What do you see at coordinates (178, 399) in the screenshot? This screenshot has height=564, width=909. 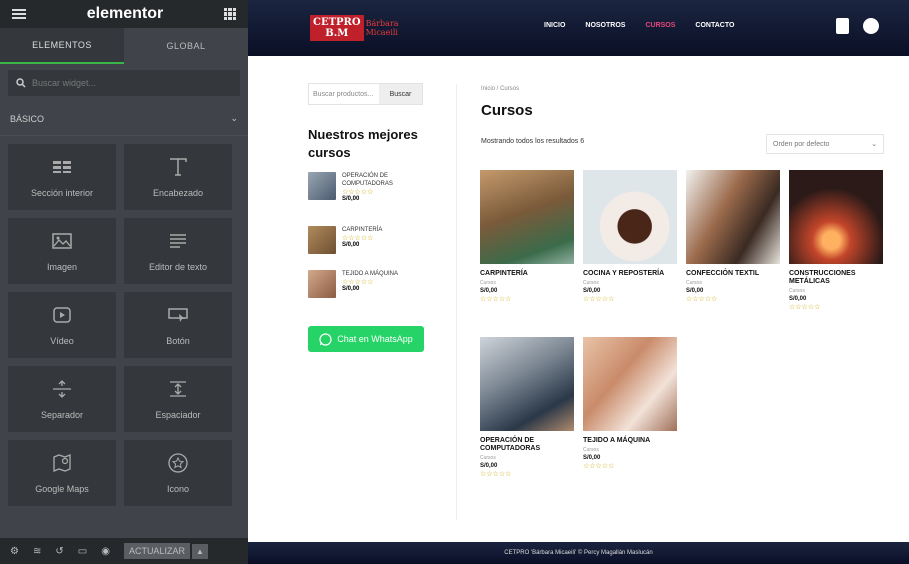 I see `widget-spacer: Espaciador` at bounding box center [178, 399].